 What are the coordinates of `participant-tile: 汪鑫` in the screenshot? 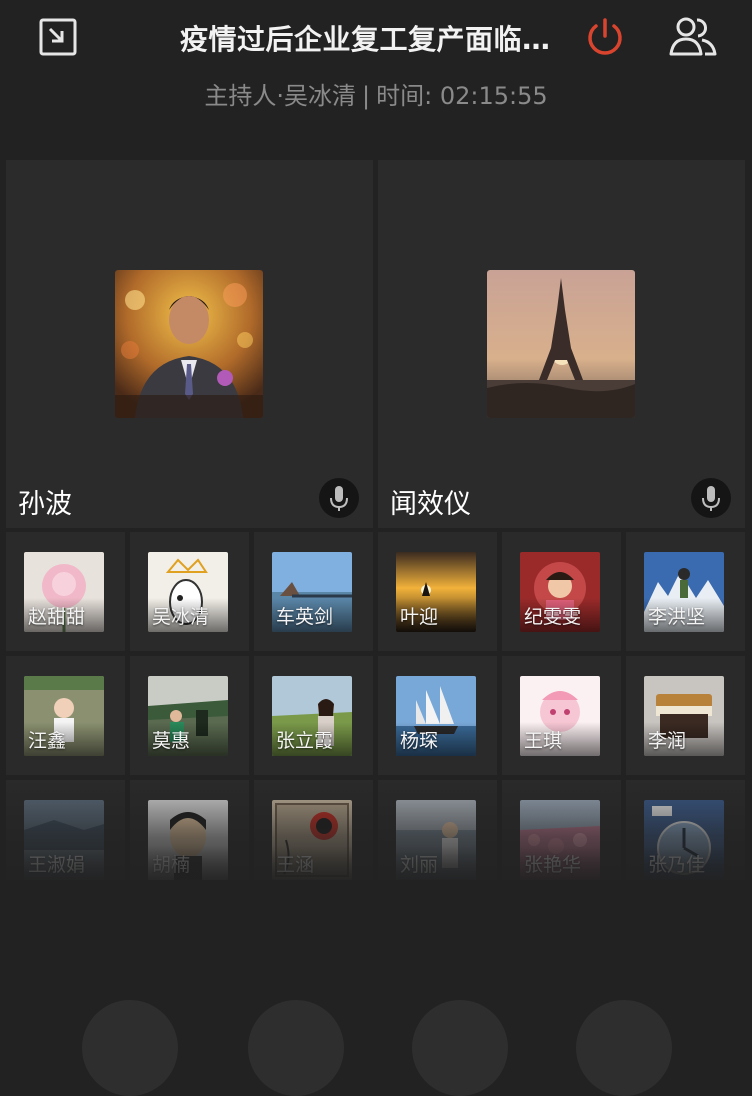 It's located at (65, 715).